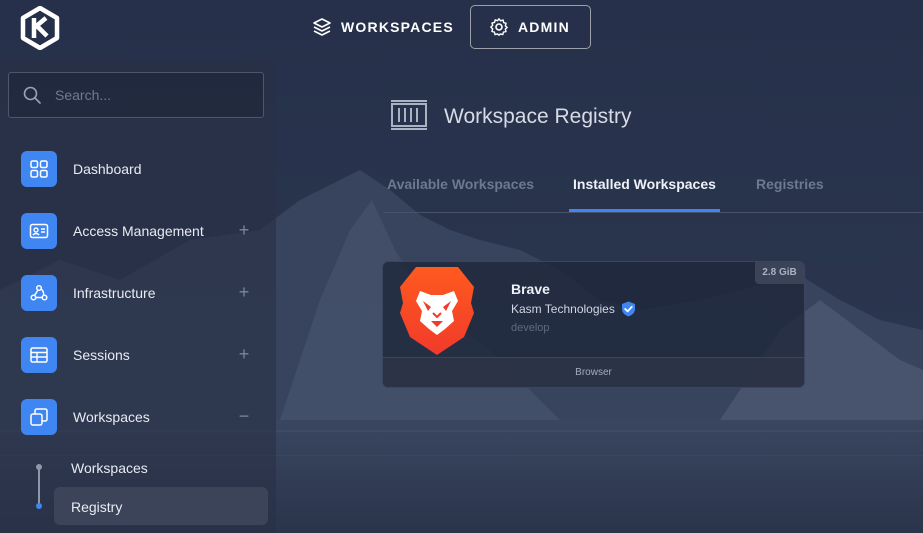  I want to click on gear-icon, so click(499, 27).